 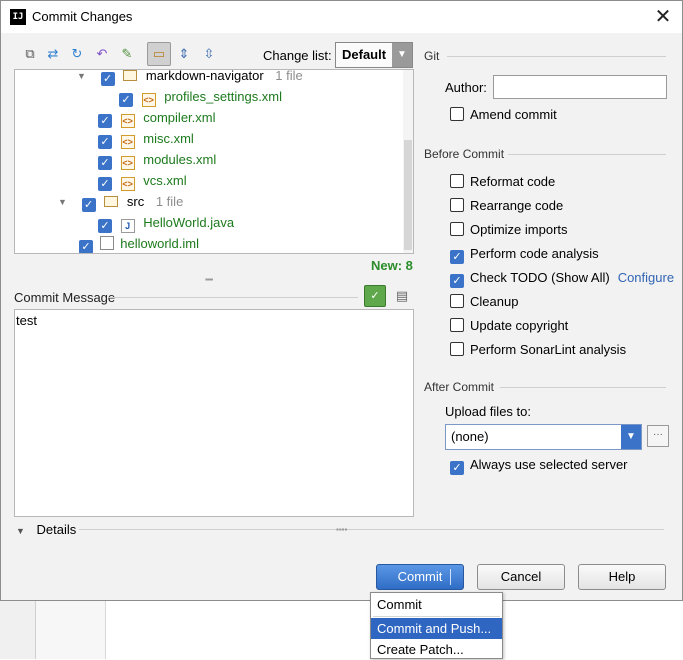 I want to click on refresh-icon: ↻, so click(x=77, y=54).